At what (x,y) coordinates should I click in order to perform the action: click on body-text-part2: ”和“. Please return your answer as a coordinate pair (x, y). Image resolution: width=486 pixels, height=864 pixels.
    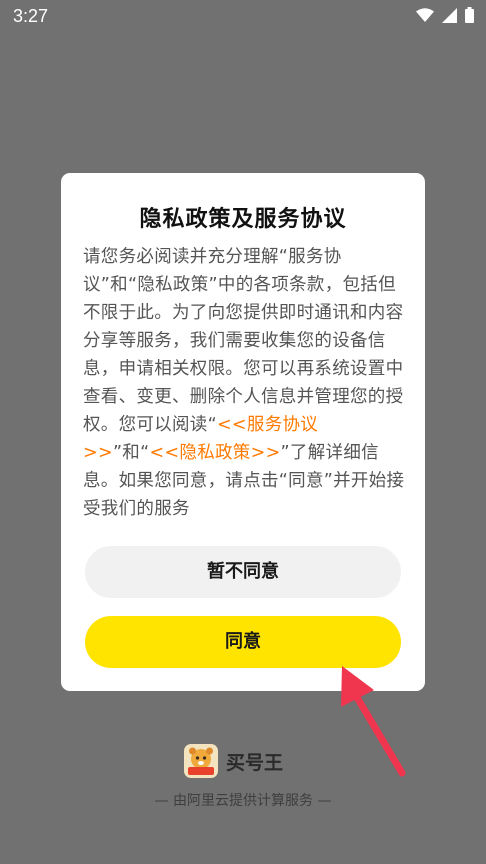
    Looking at the image, I should click on (131, 453).